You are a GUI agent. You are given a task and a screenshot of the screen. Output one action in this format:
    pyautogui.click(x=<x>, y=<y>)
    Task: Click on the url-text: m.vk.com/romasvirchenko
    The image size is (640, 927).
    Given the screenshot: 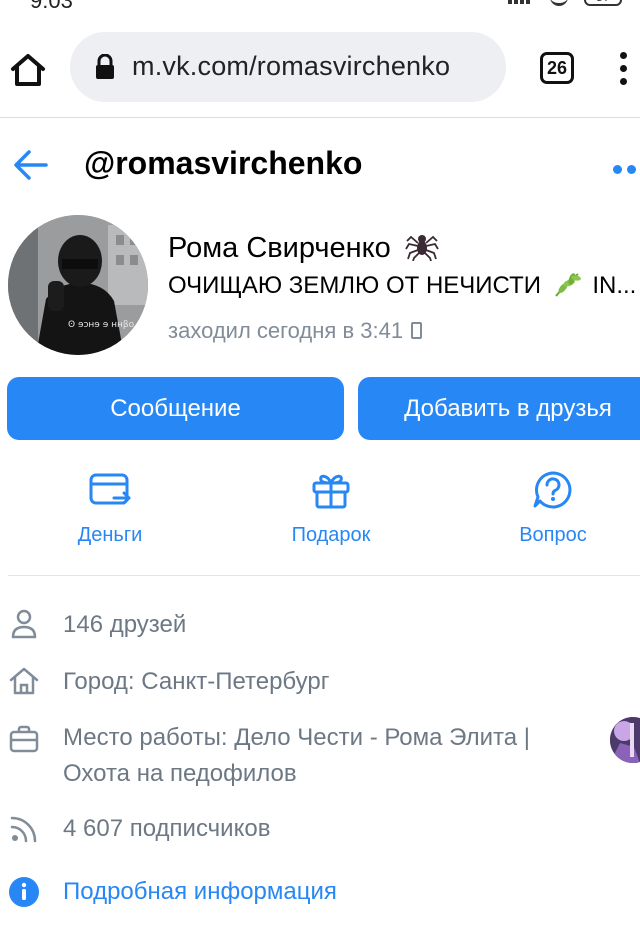 What is the action you would take?
    pyautogui.click(x=291, y=66)
    